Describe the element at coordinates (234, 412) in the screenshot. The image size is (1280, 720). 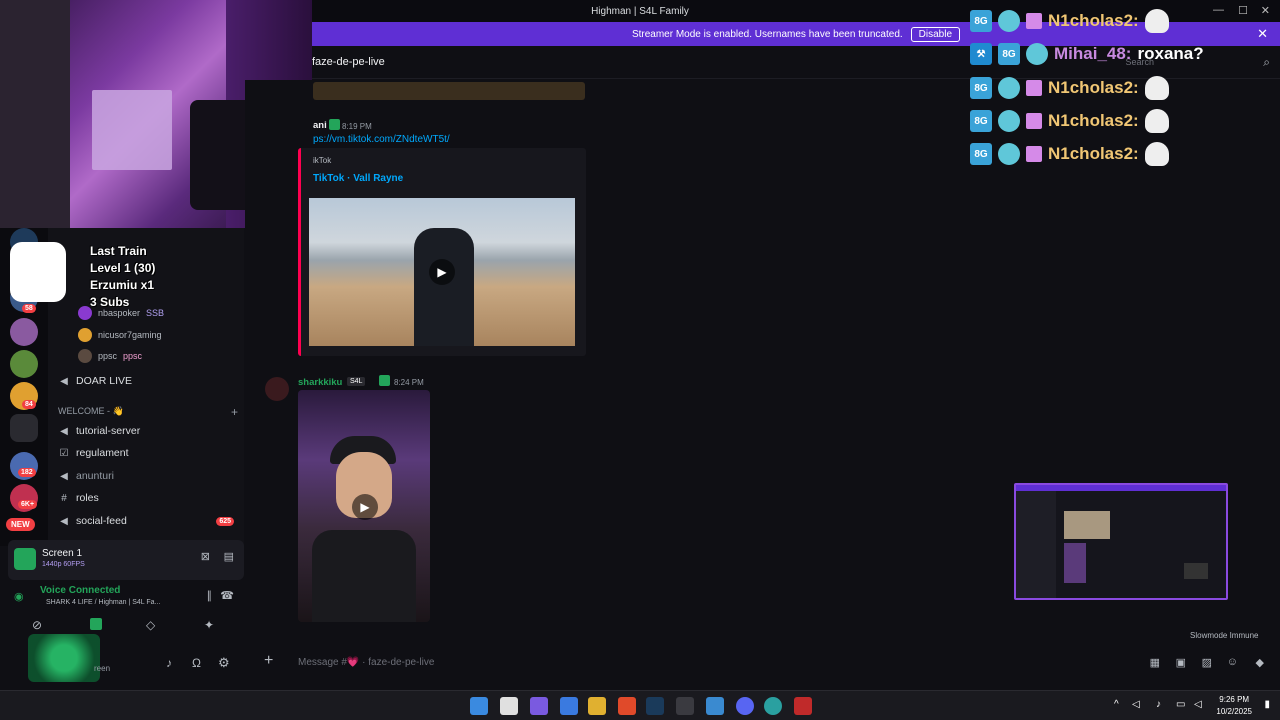
I see `add-channel-icon: +` at that location.